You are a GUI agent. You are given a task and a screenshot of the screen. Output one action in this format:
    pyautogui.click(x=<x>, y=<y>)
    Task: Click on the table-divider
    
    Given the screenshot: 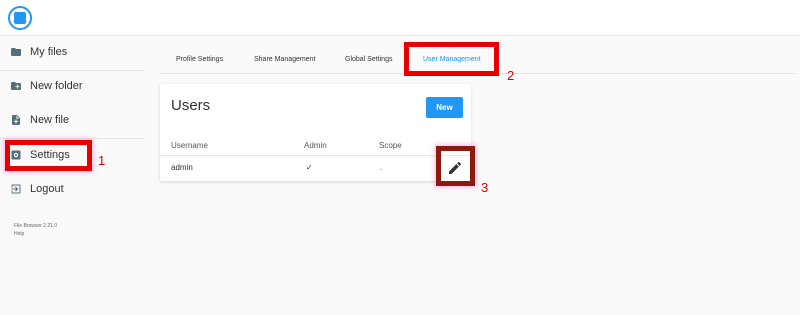 What is the action you would take?
    pyautogui.click(x=315, y=155)
    